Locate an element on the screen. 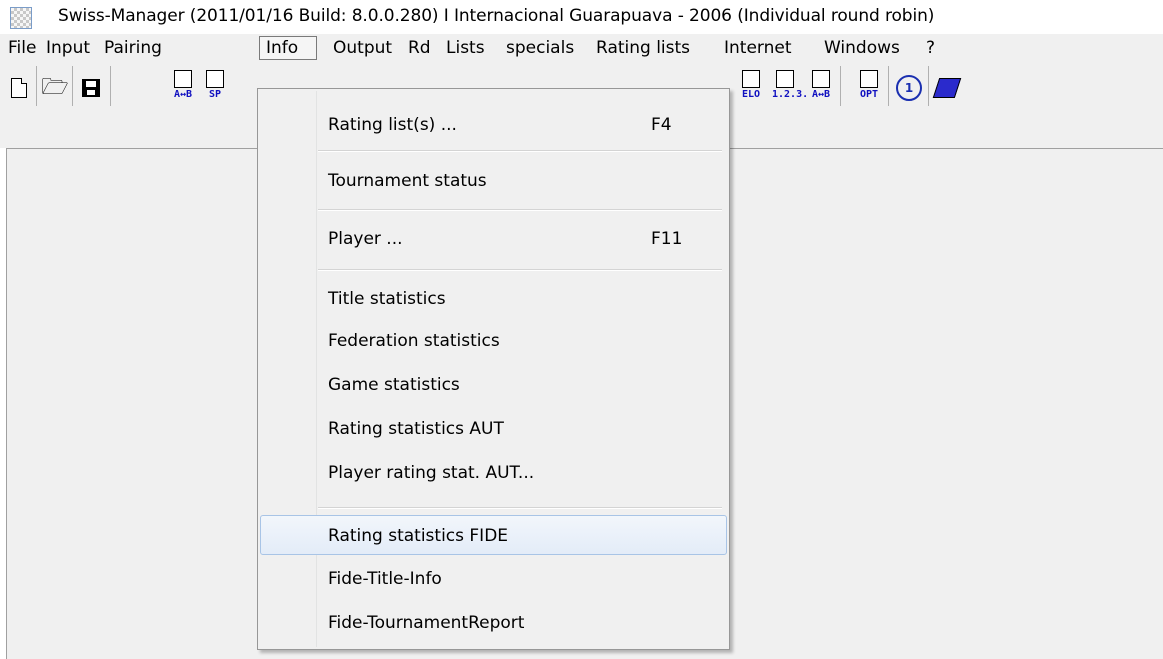 This screenshot has width=1163, height=659. help-book-button is located at coordinates (947, 88).